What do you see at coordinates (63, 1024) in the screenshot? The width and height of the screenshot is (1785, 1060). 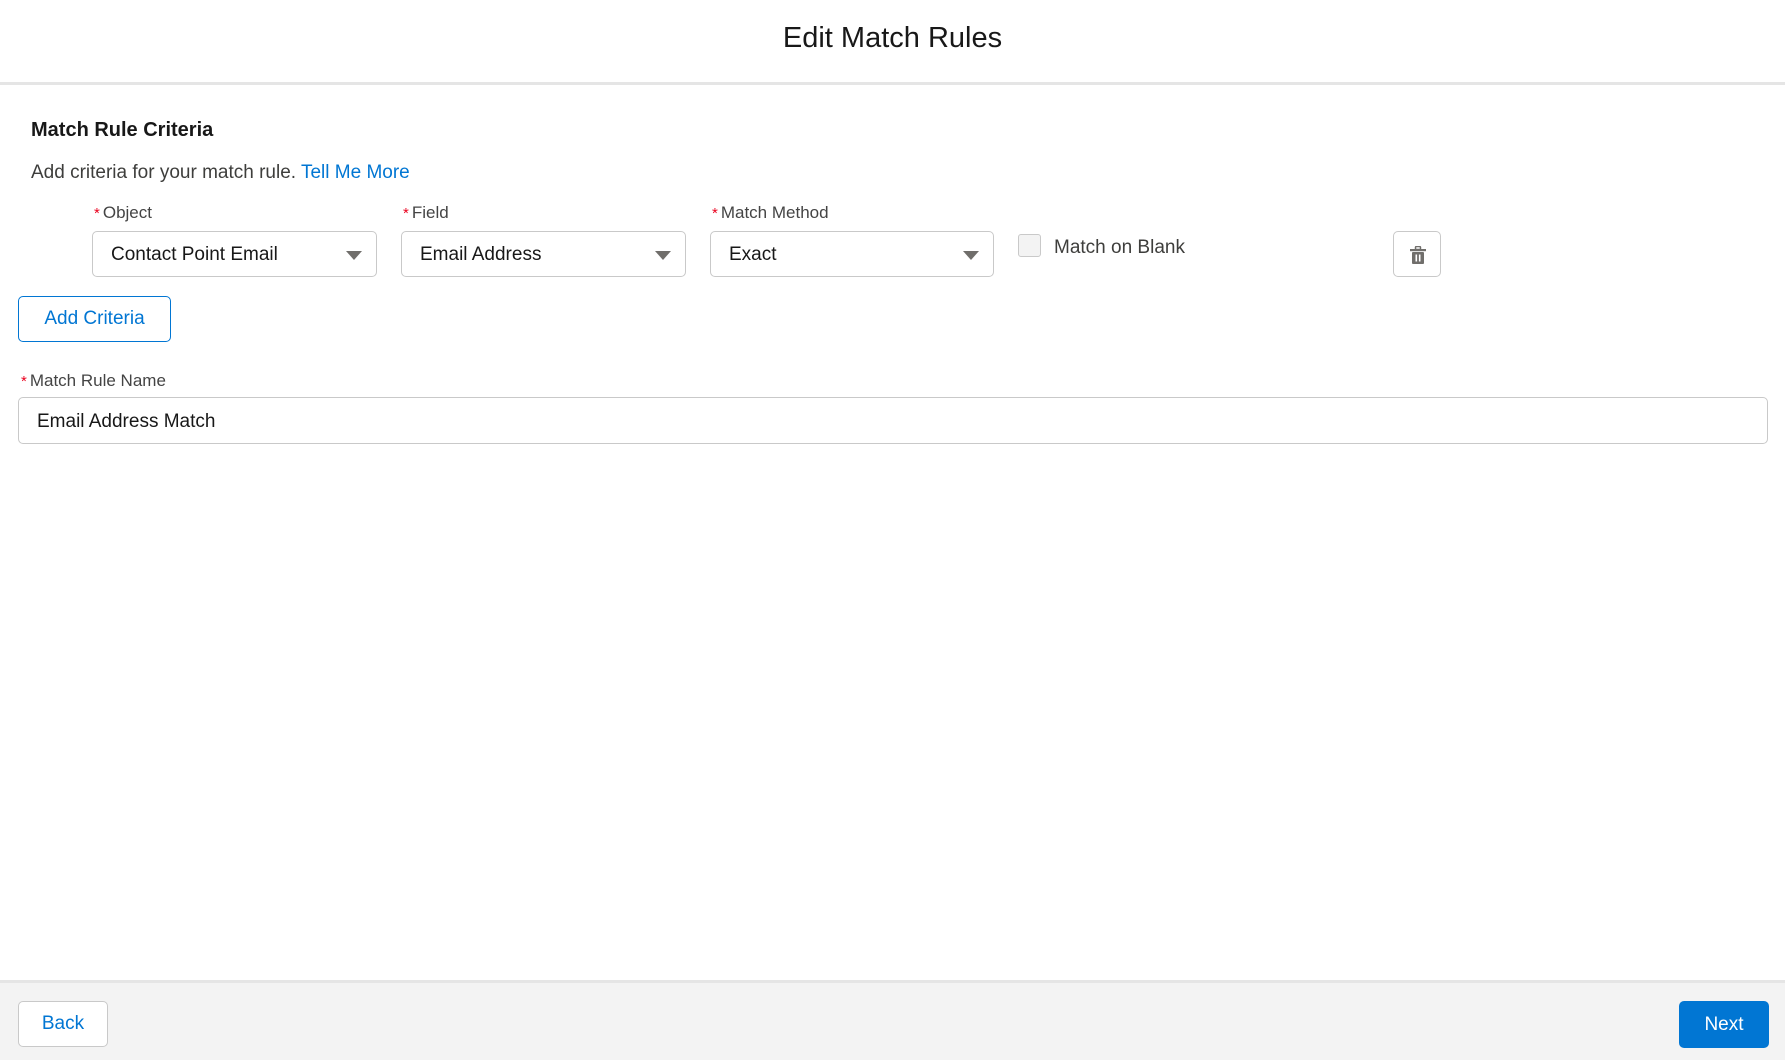 I see `back-button: Back` at bounding box center [63, 1024].